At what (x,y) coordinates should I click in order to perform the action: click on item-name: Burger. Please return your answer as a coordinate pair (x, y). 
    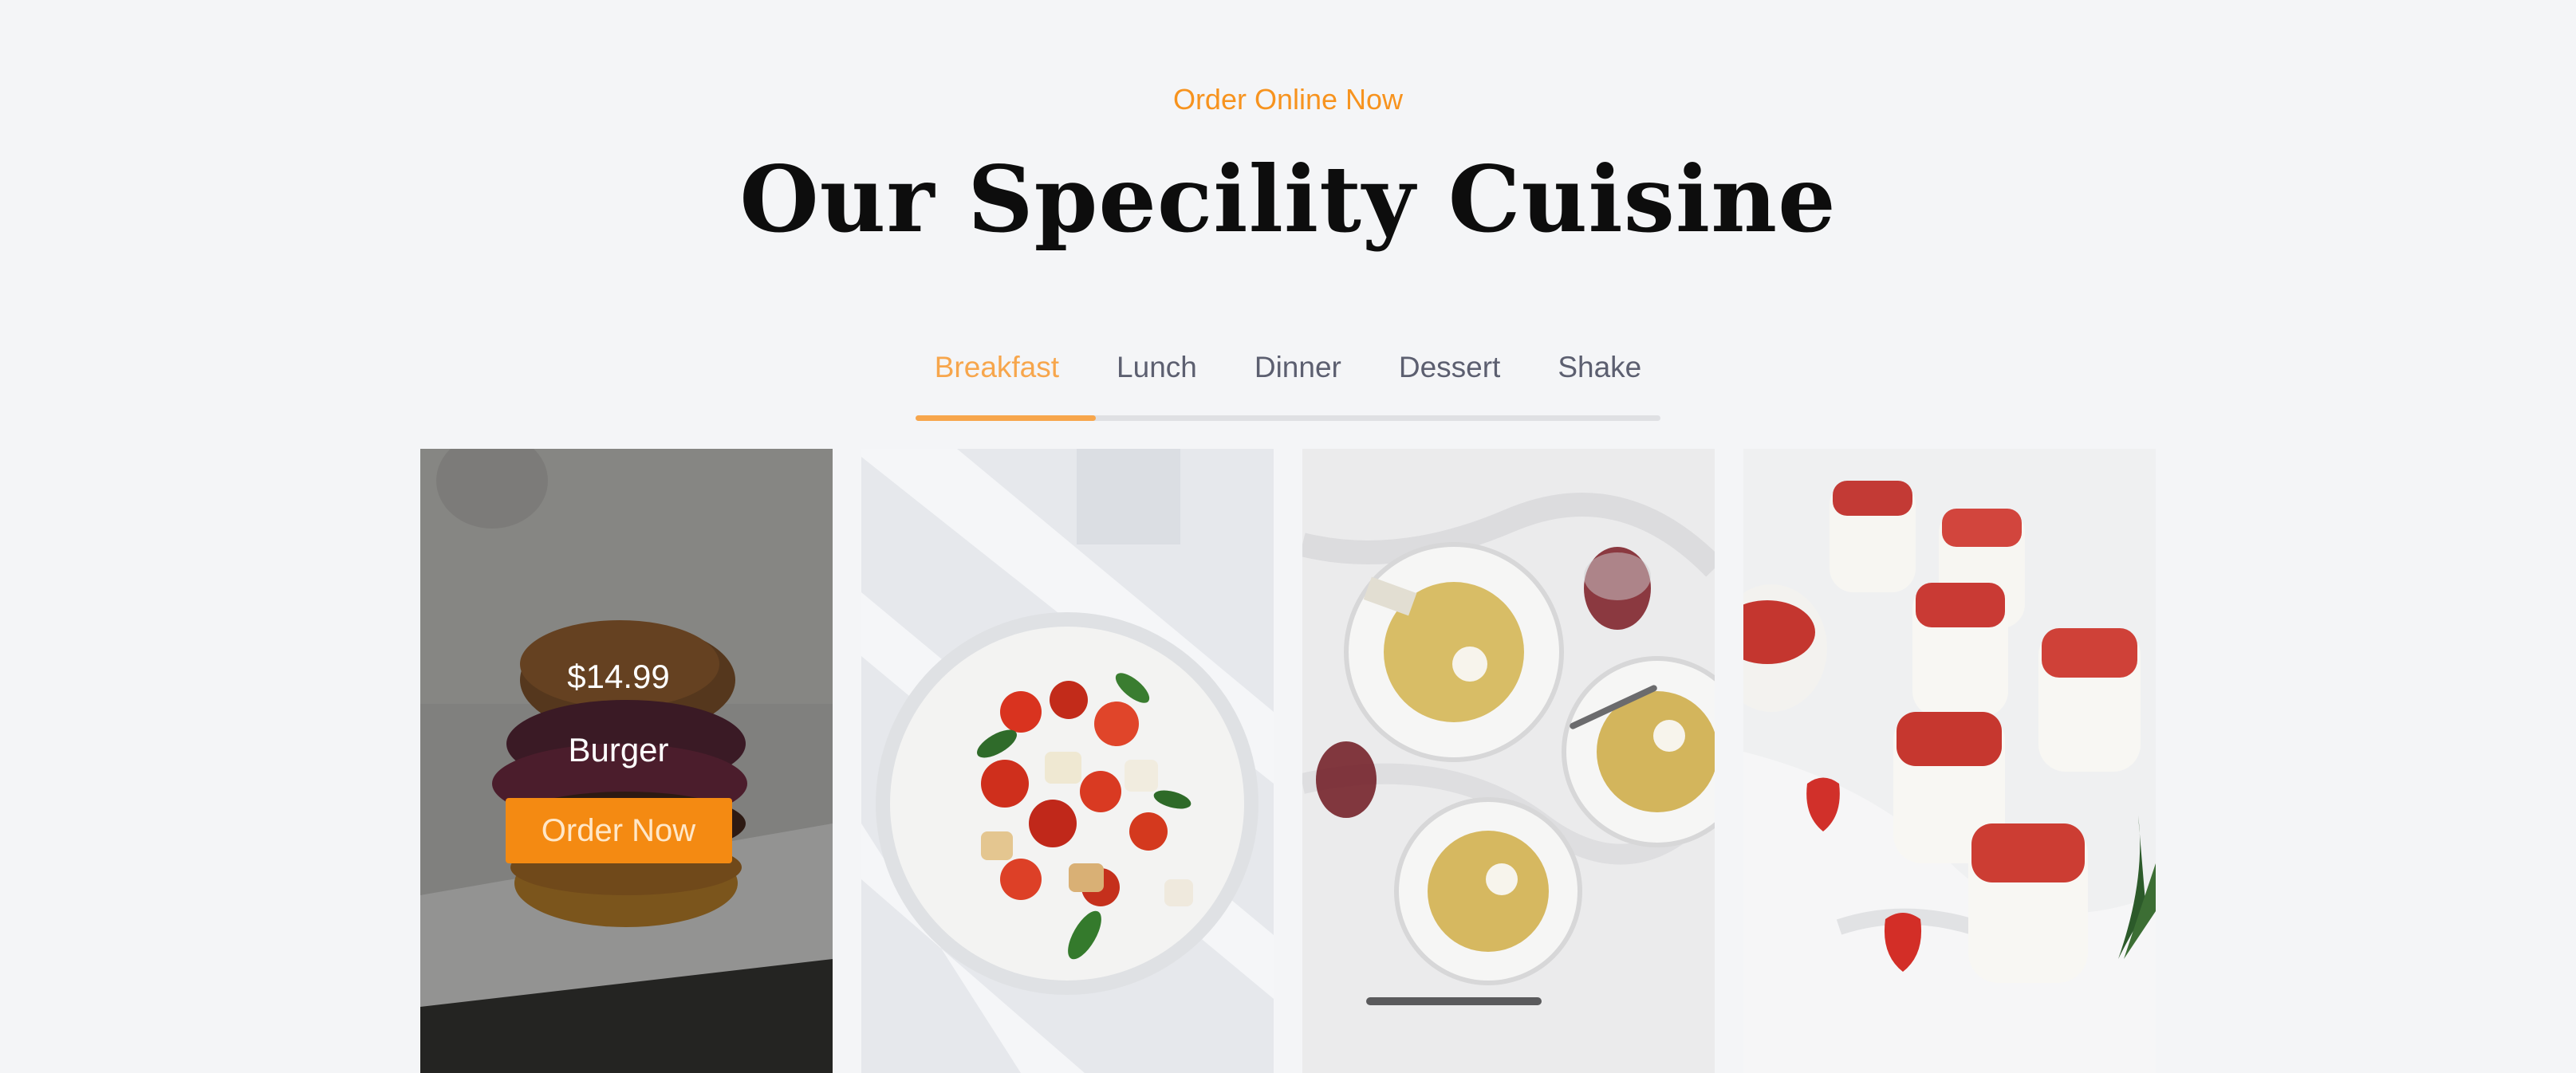
    Looking at the image, I should click on (618, 749).